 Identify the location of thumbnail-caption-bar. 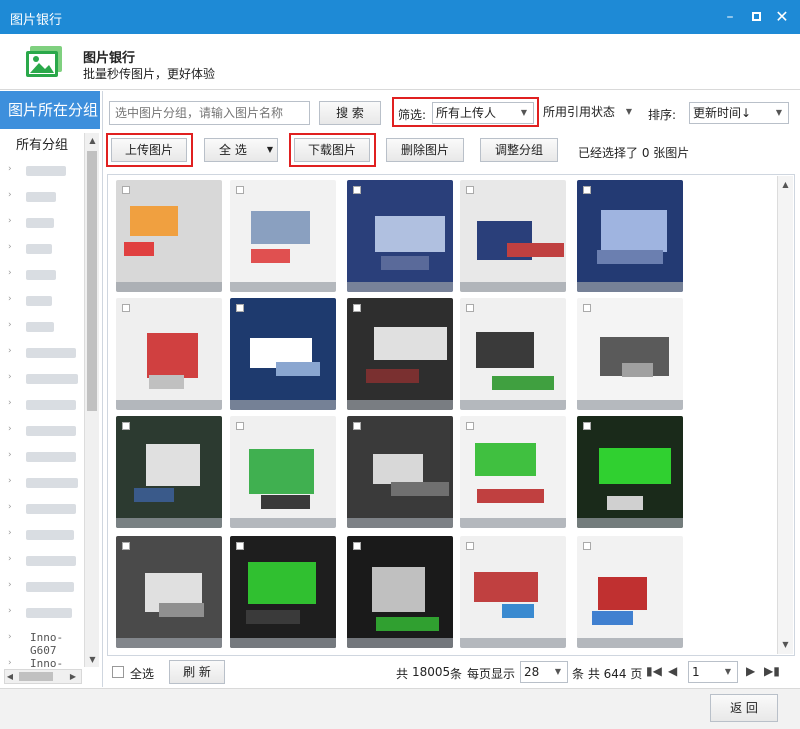
(513, 643).